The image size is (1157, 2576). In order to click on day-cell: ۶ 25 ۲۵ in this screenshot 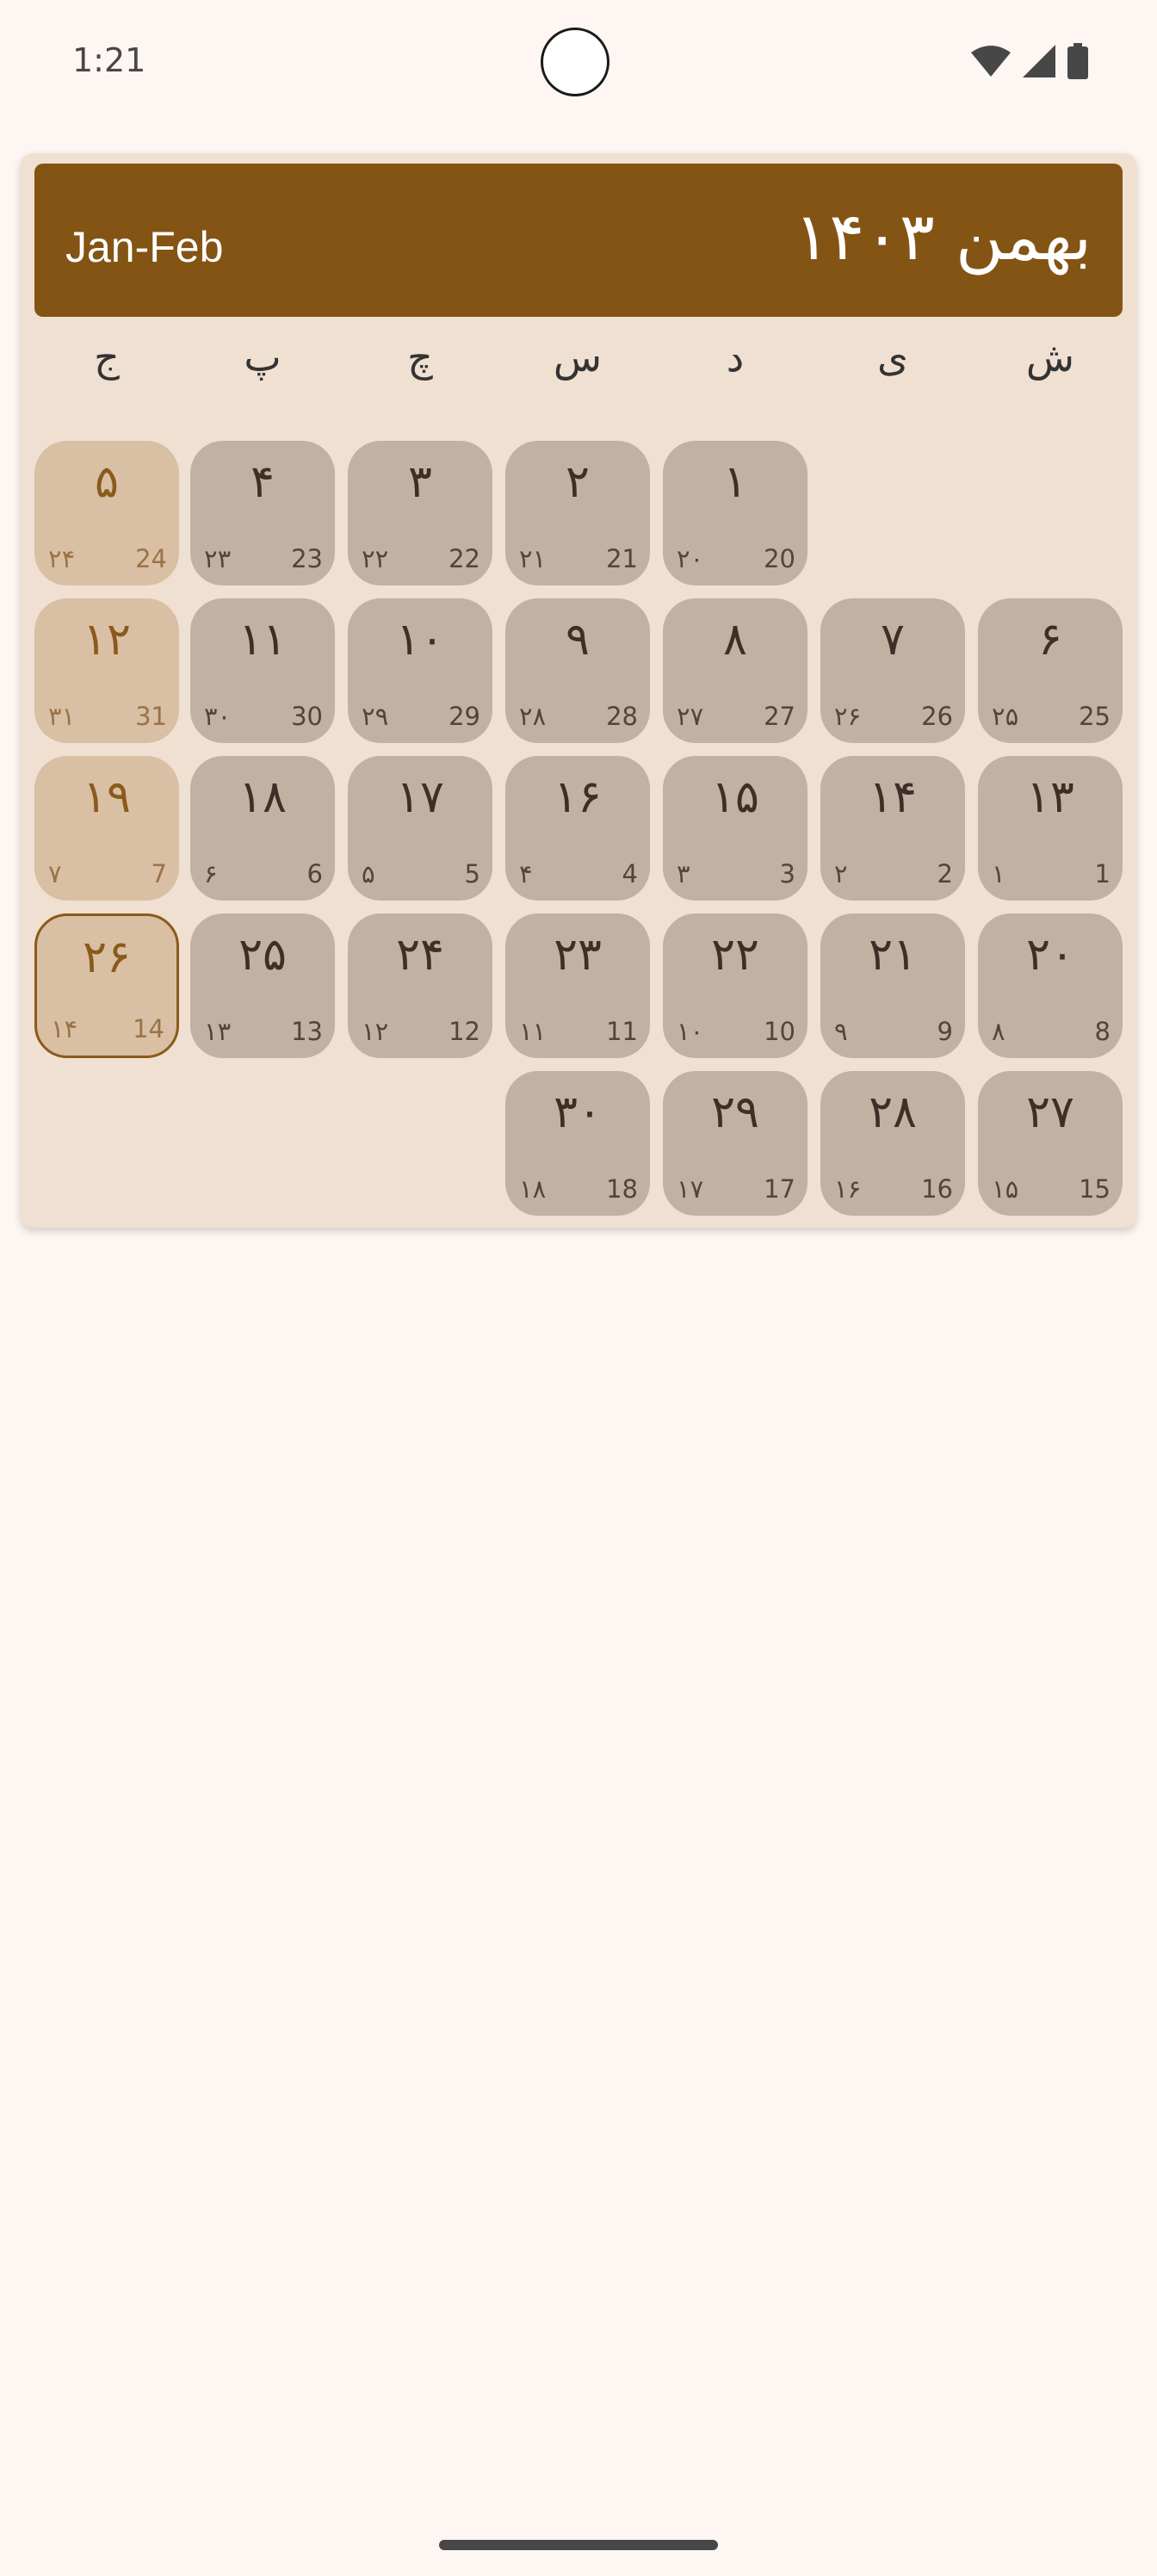, I will do `click(1050, 671)`.